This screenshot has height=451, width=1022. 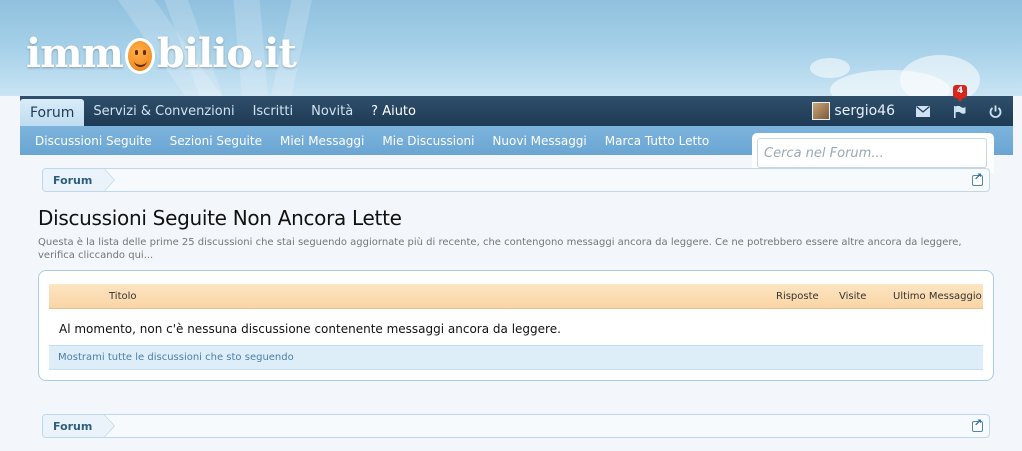 What do you see at coordinates (516, 180) in the screenshot?
I see `breadcrumb: Forum` at bounding box center [516, 180].